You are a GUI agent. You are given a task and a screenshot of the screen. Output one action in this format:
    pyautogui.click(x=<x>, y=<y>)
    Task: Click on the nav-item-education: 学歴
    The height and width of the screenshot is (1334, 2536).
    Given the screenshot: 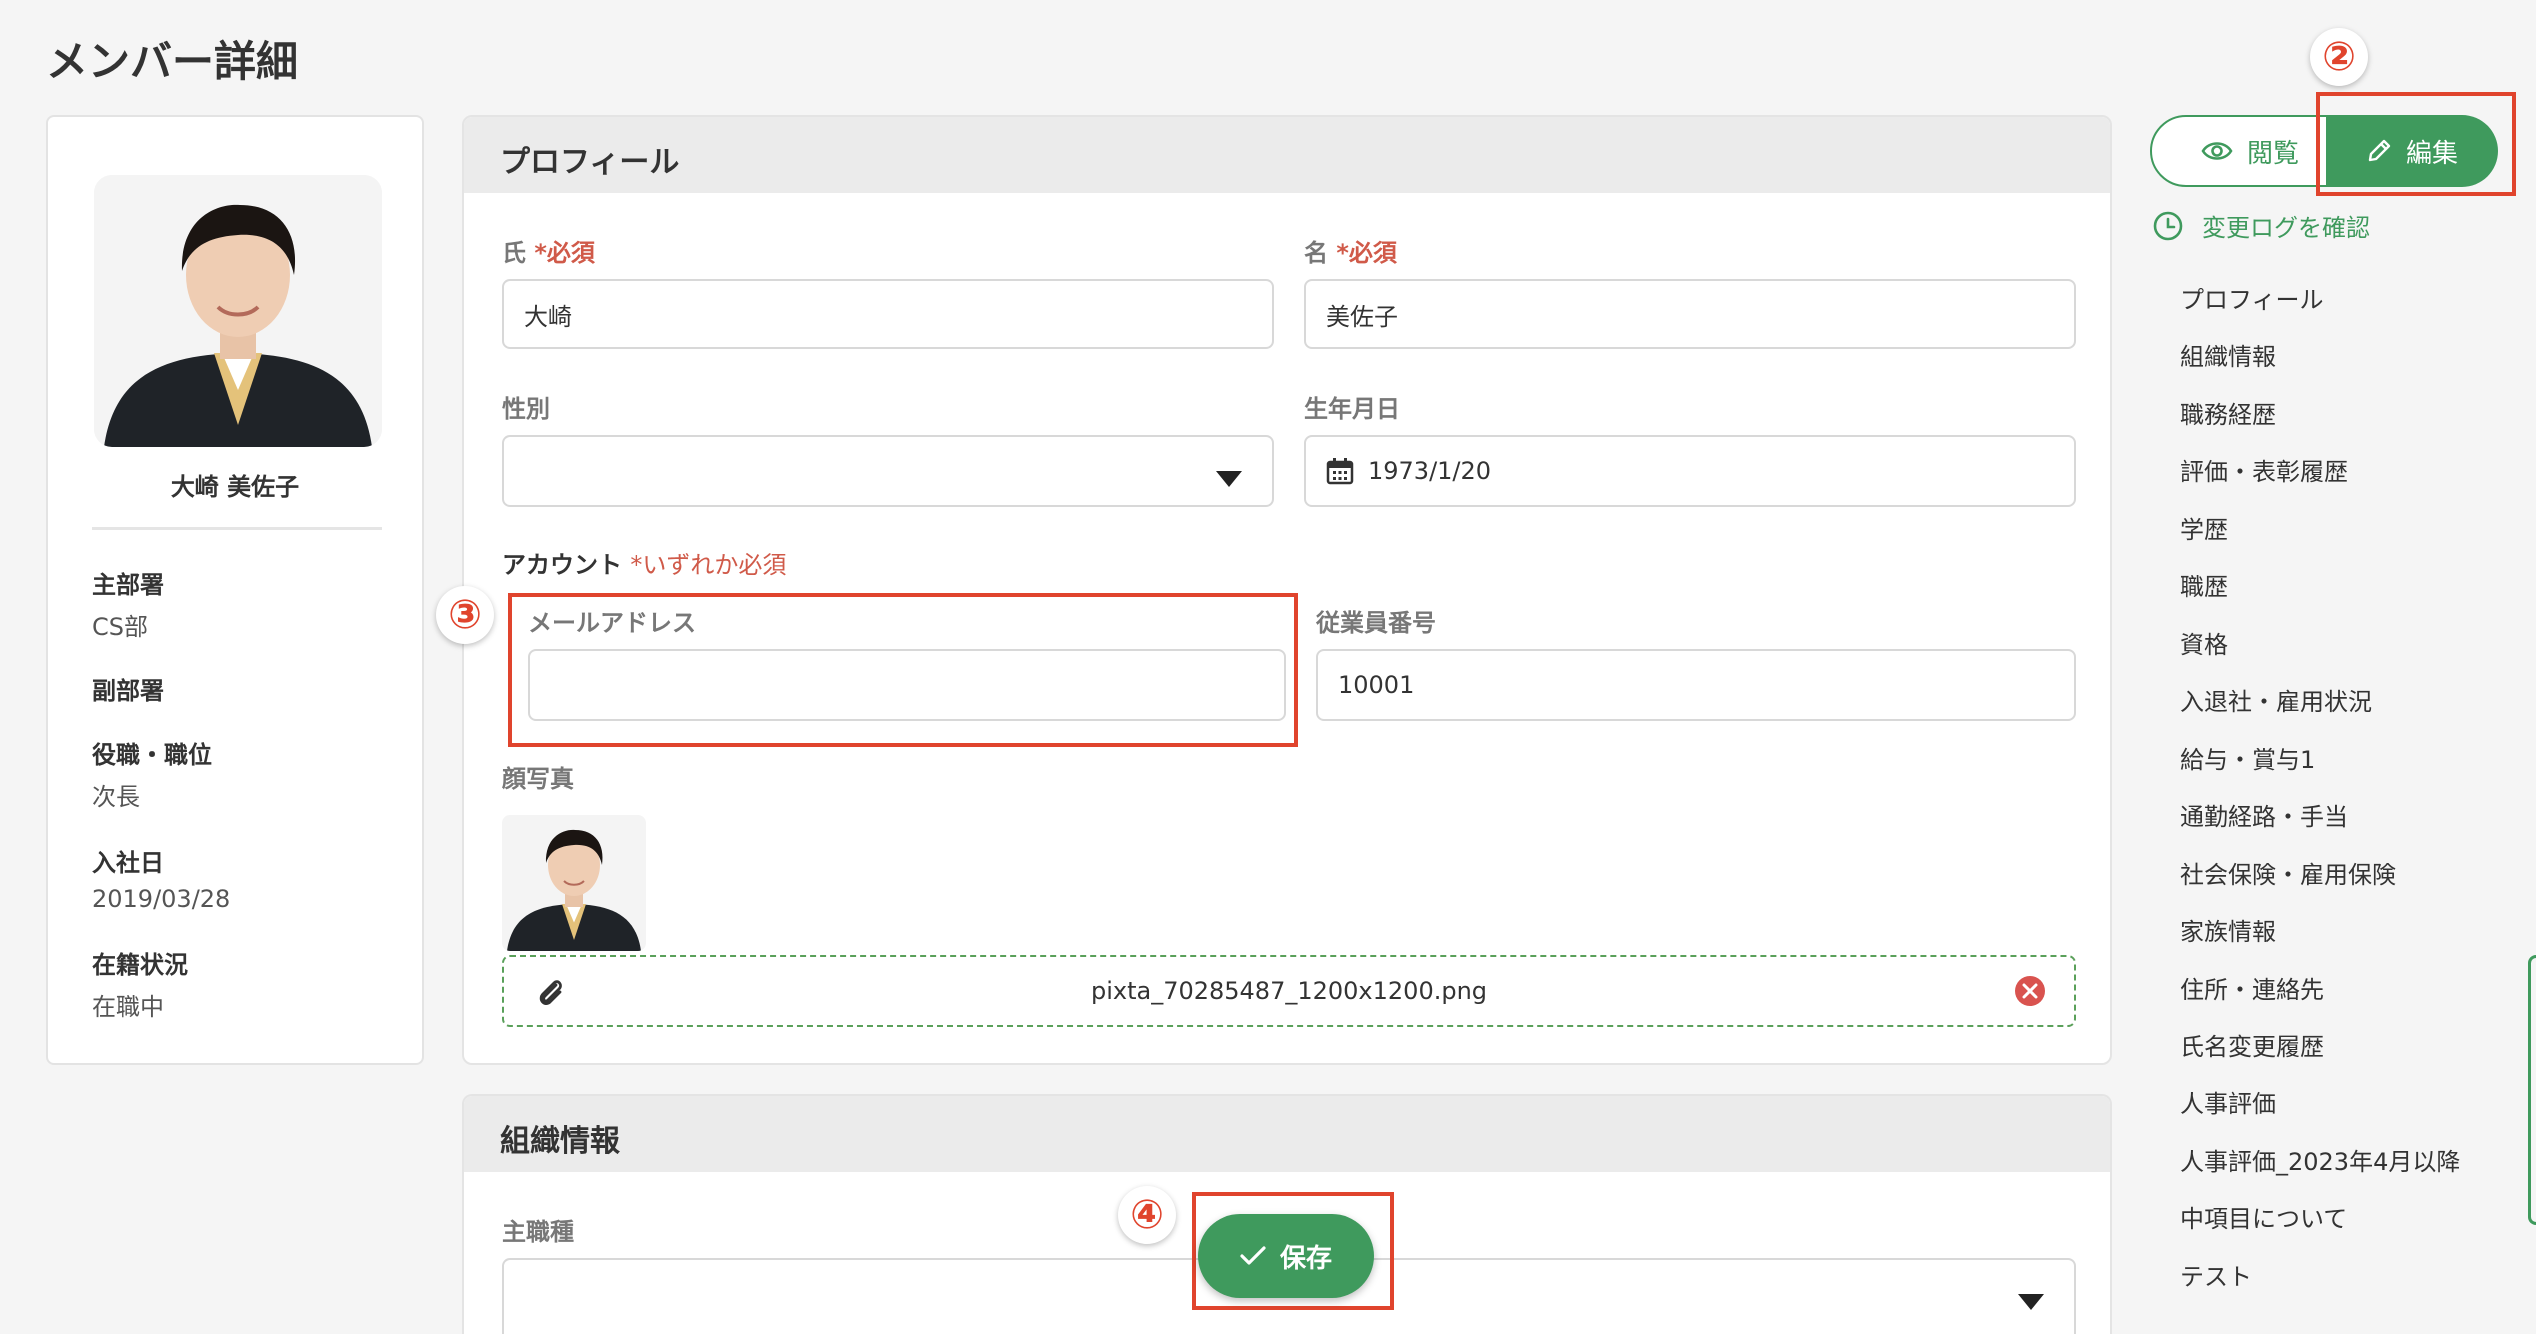 What is the action you would take?
    pyautogui.click(x=2204, y=527)
    